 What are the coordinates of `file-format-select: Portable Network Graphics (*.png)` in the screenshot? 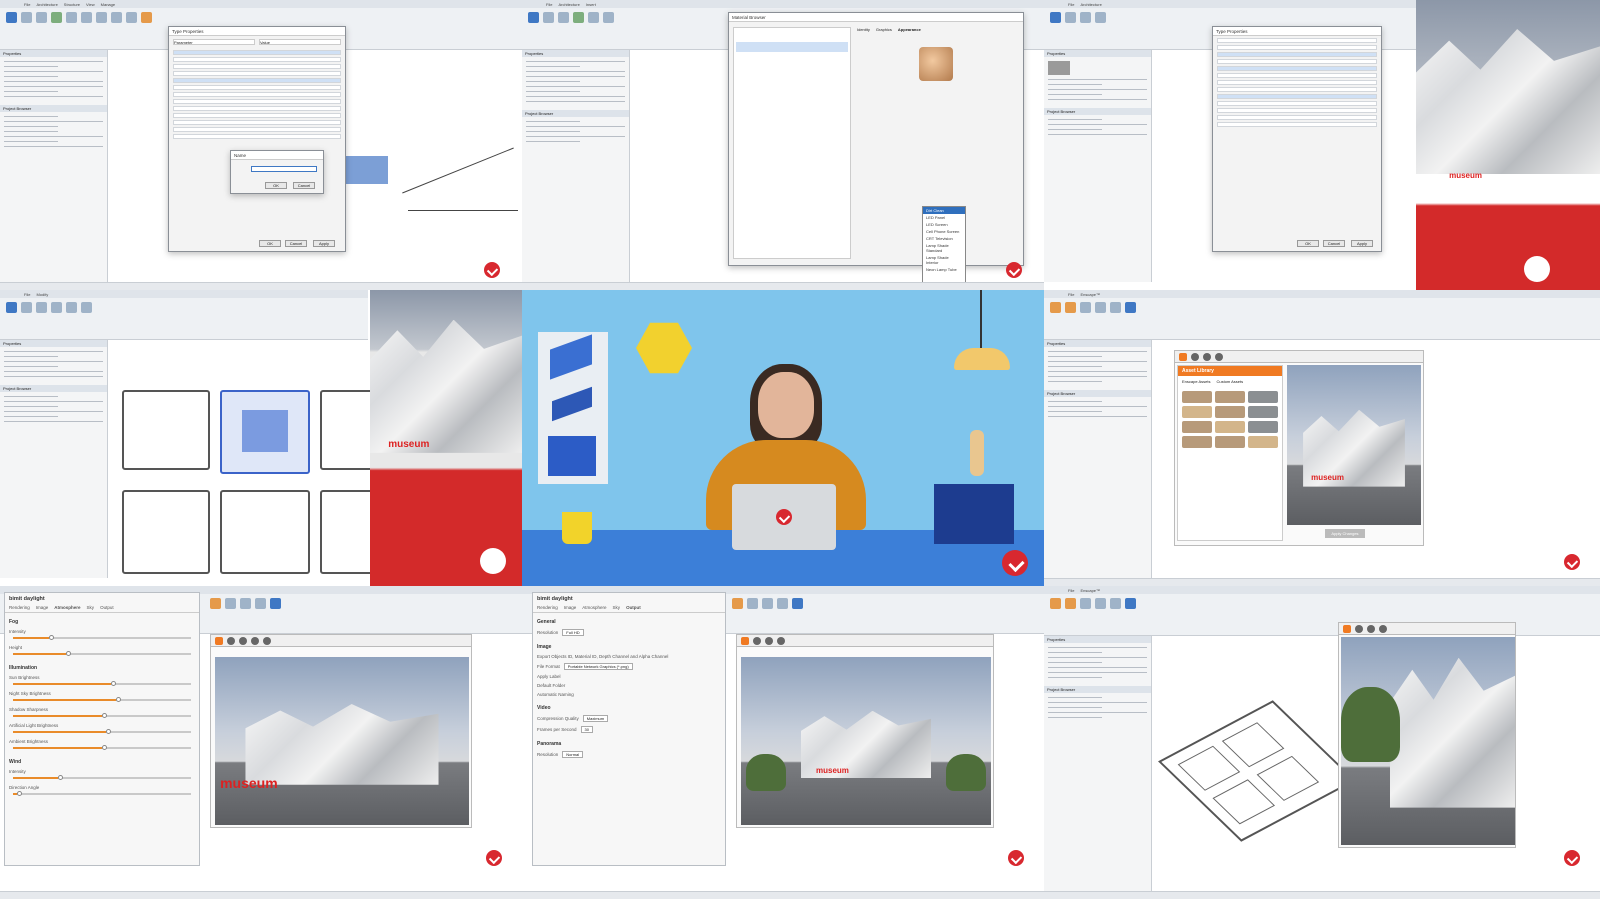 It's located at (598, 666).